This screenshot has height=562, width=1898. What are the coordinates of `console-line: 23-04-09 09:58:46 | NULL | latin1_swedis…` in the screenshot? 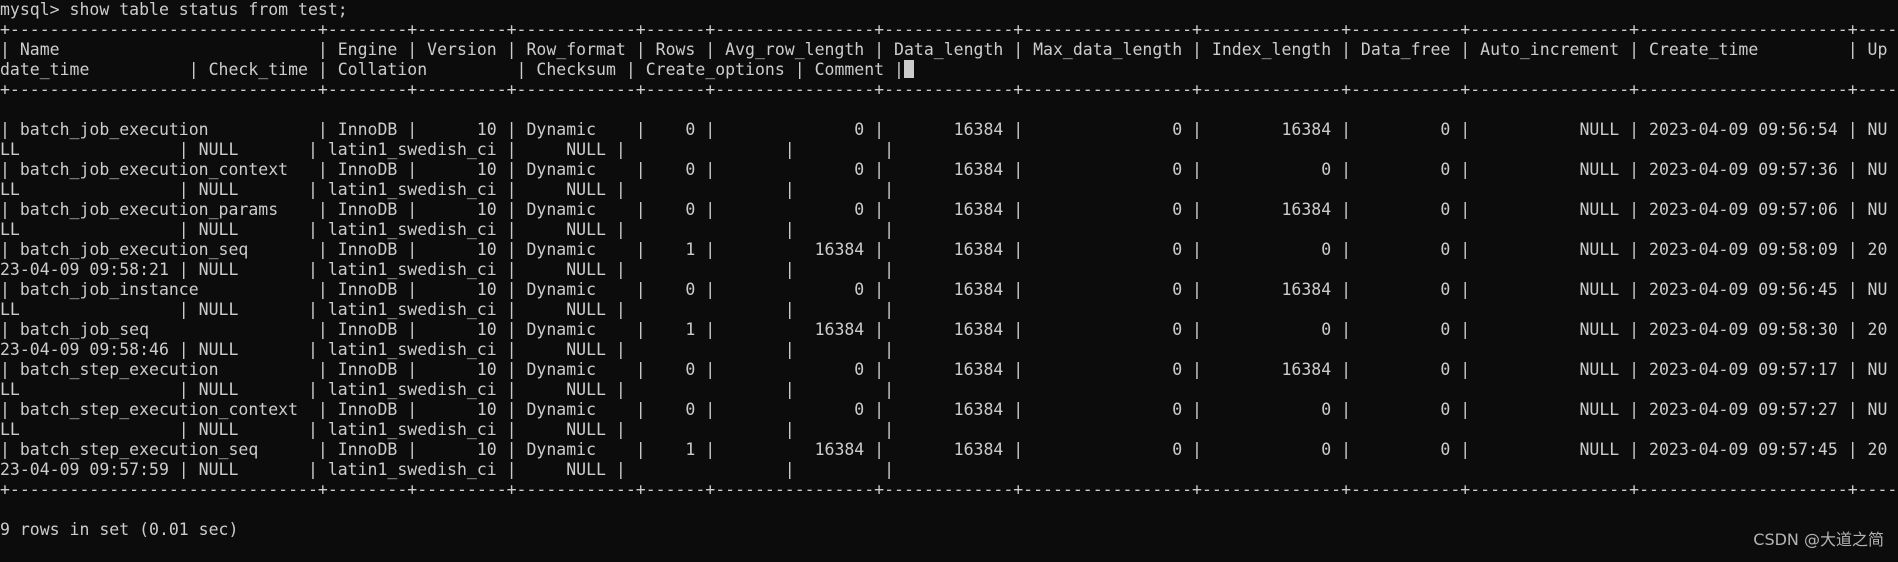 It's located at (447, 349).